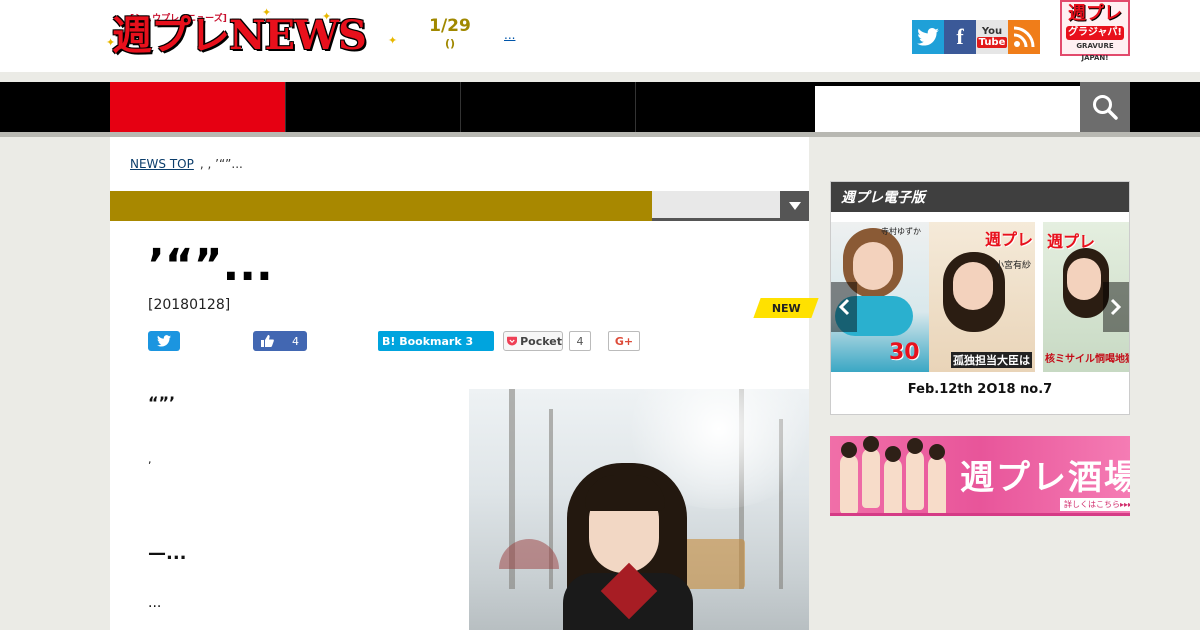 The width and height of the screenshot is (1200, 630). I want to click on tweet-button, so click(164, 341).